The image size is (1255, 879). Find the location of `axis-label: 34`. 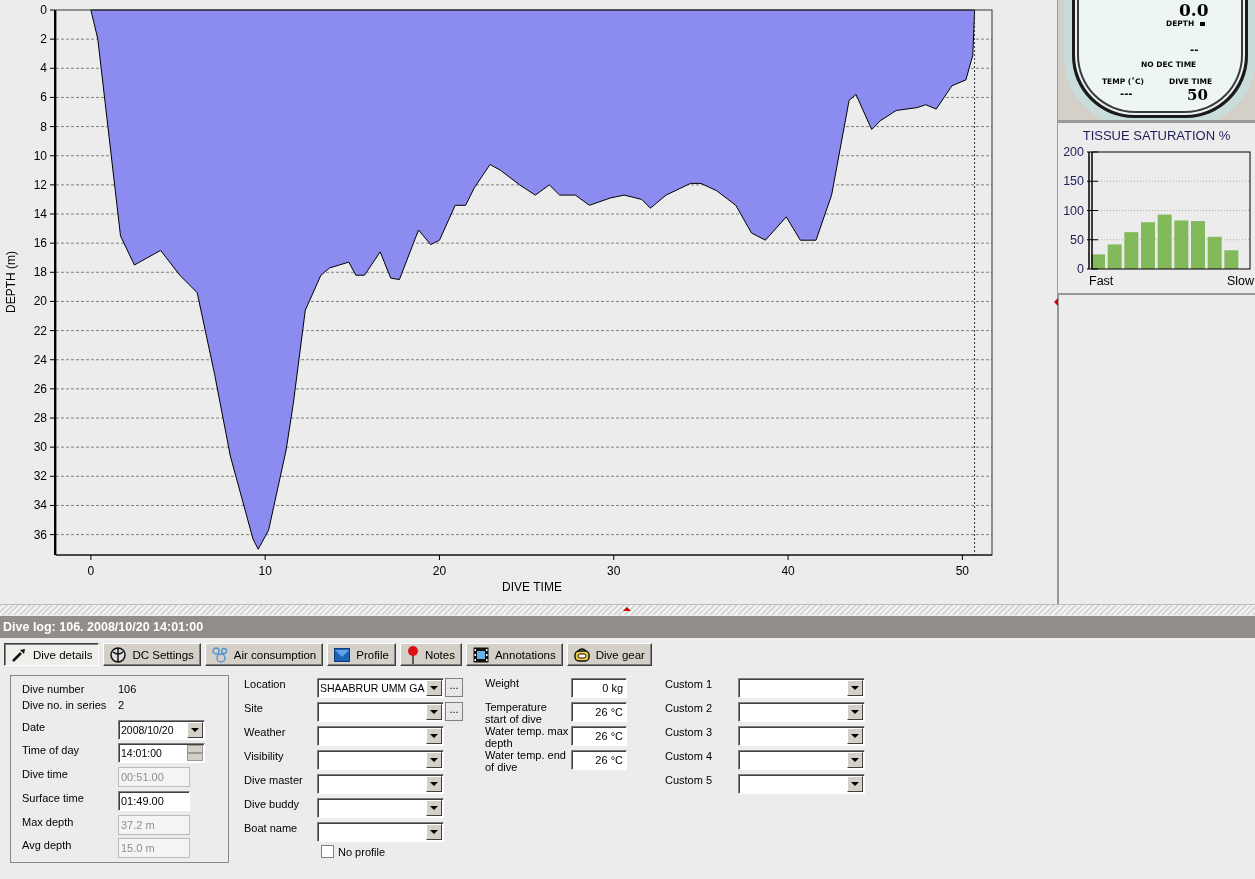

axis-label: 34 is located at coordinates (40, 505).